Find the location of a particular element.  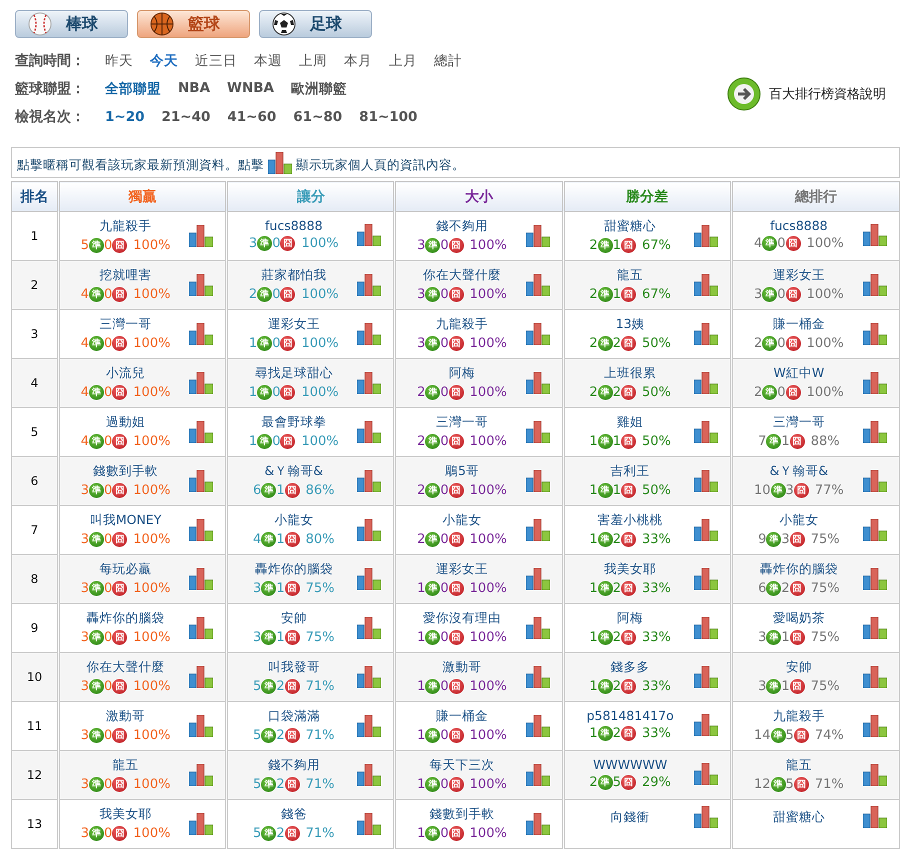

filter-option: 歐洲聯籃 is located at coordinates (318, 89).